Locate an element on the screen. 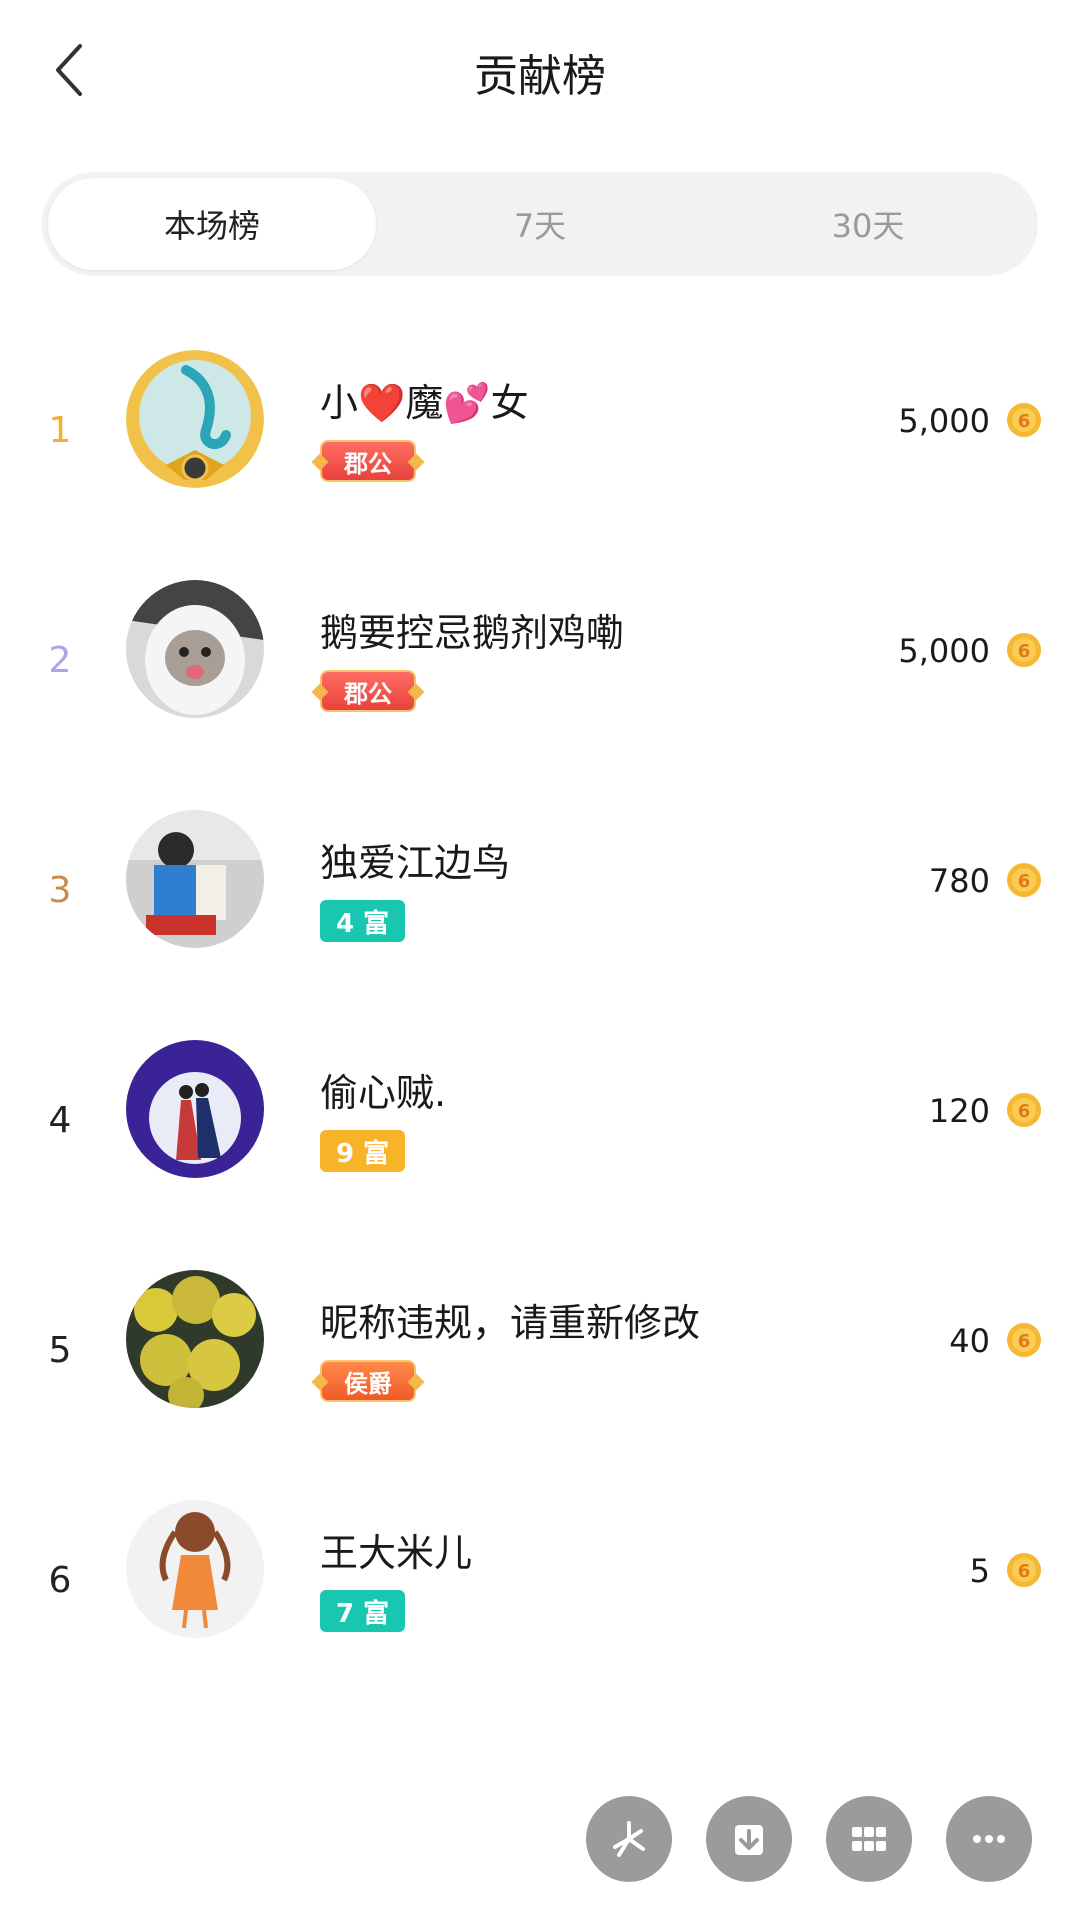 Image resolution: width=1080 pixels, height=1920 pixels. rank-number: 3 is located at coordinates (60, 890).